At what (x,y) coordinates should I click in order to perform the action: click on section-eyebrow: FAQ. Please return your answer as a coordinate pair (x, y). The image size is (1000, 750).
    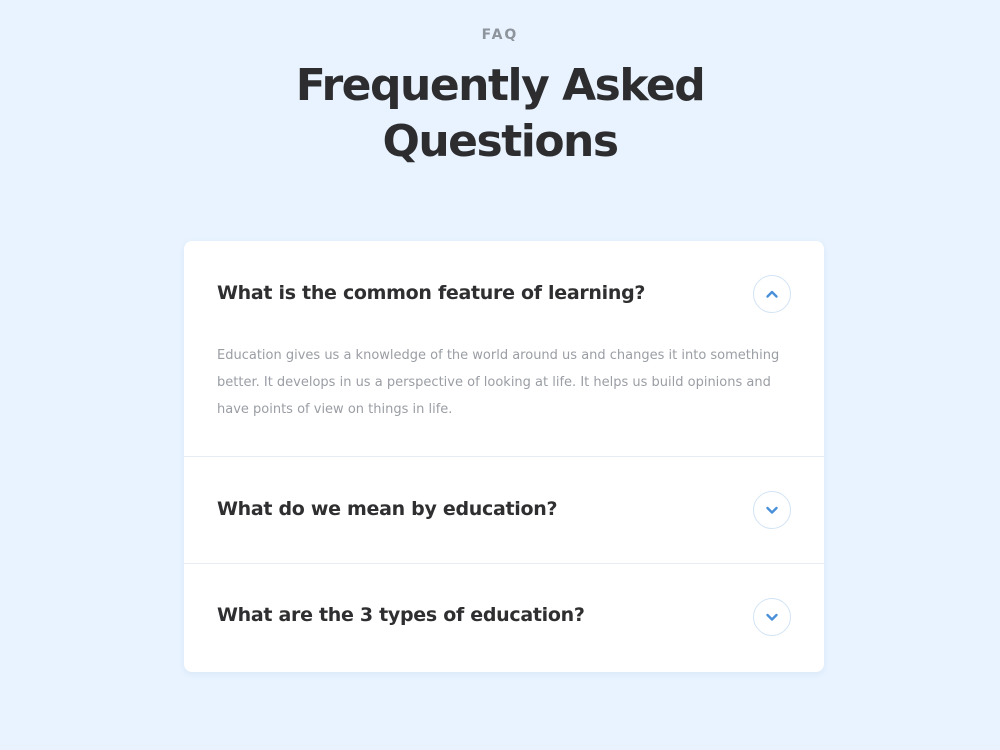
    Looking at the image, I should click on (500, 35).